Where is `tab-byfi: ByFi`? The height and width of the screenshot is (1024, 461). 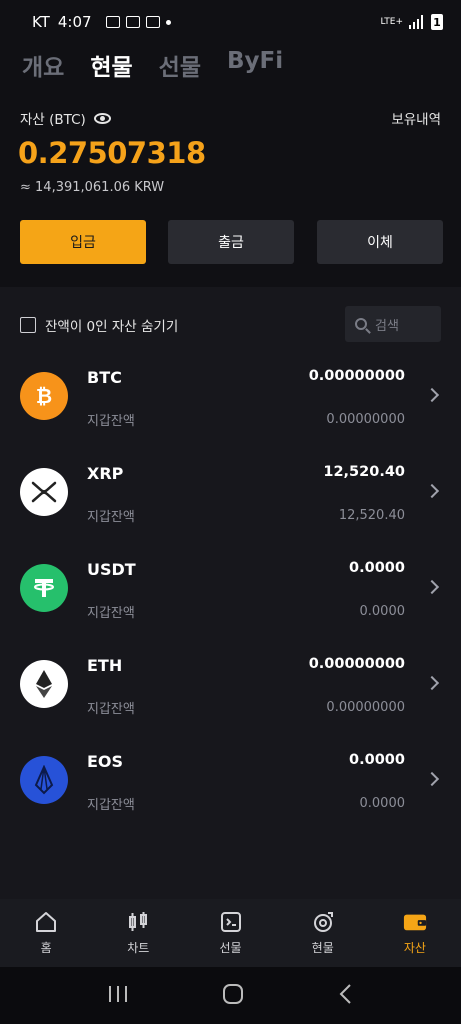 tab-byfi: ByFi is located at coordinates (255, 65).